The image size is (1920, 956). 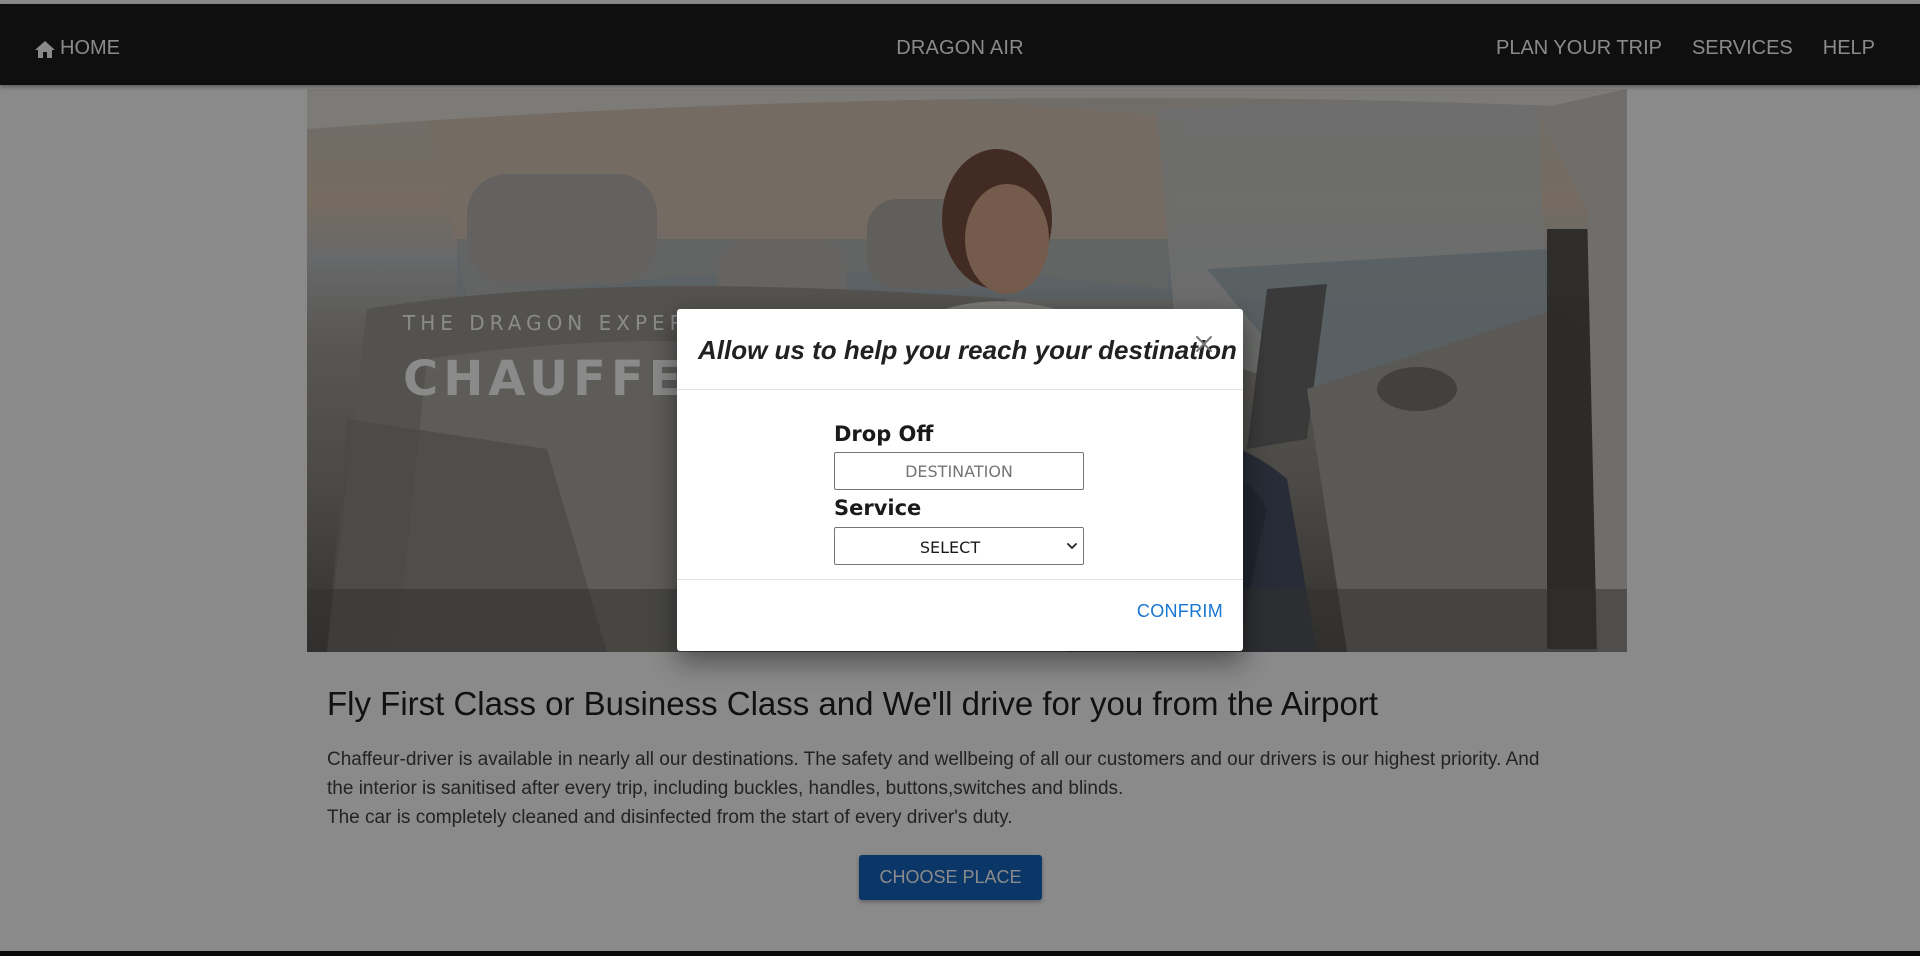 I want to click on service-select: SELECT, so click(x=959, y=546).